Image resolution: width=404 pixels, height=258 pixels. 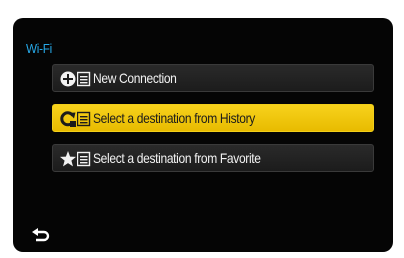 I want to click on back-button, so click(x=41, y=236).